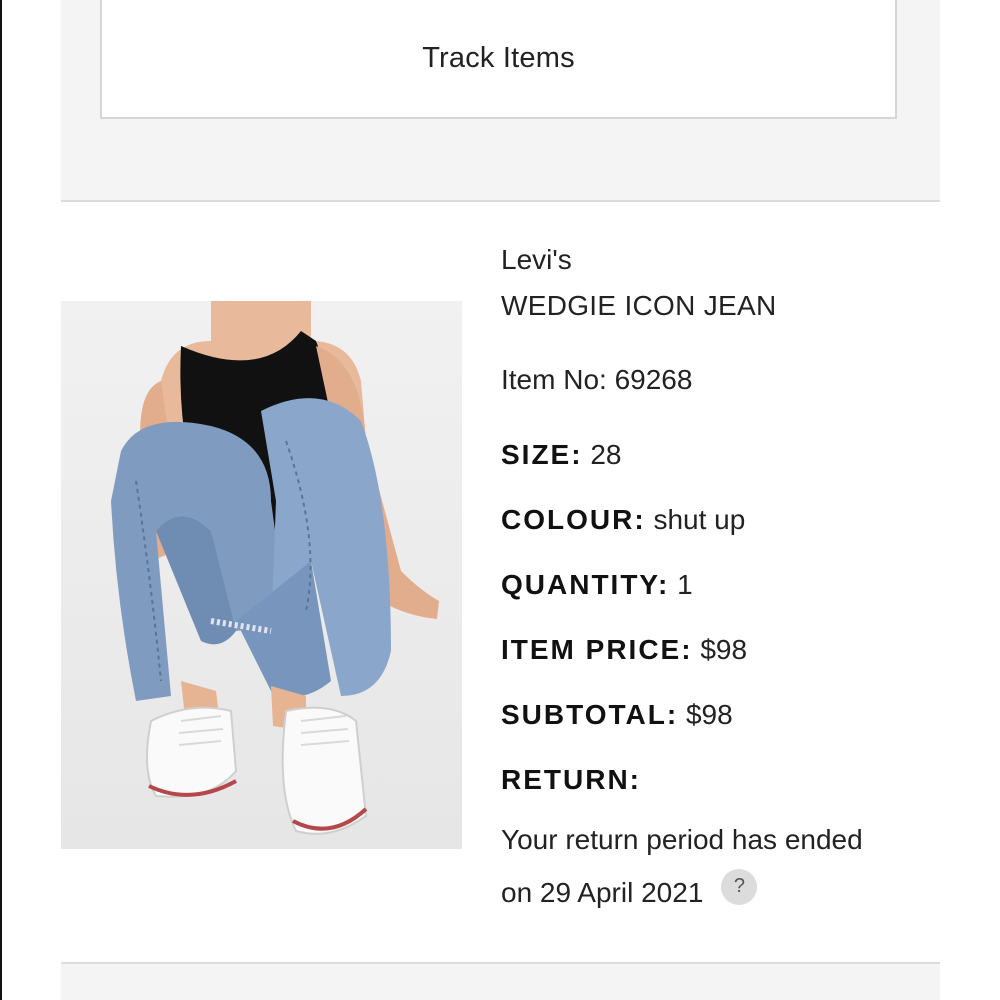 The width and height of the screenshot is (1000, 1000). Describe the element at coordinates (590, 714) in the screenshot. I see `subtotal-label: SUBTOTAL:` at that location.